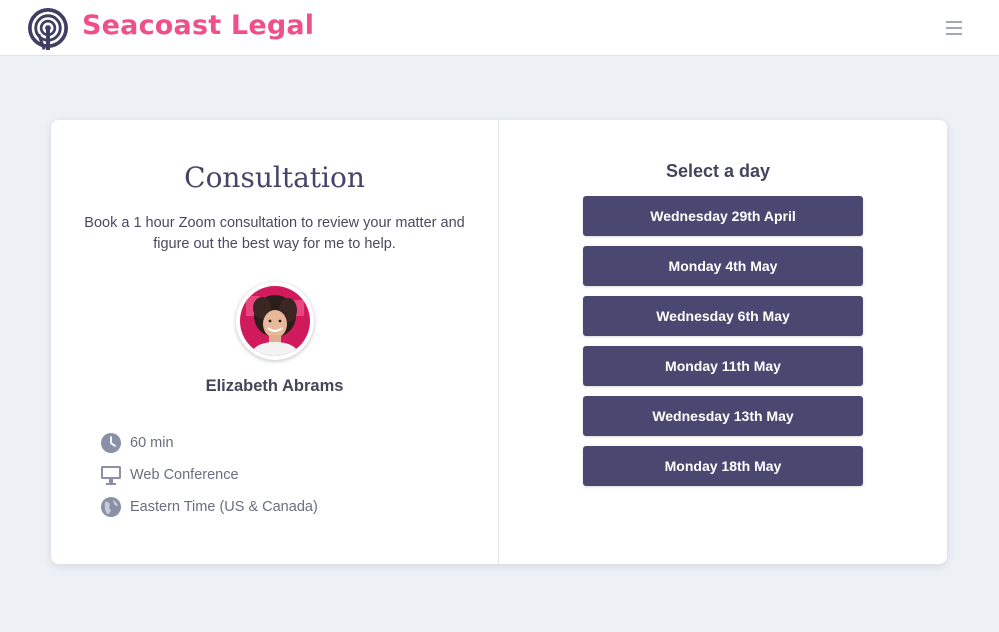 The image size is (999, 632). I want to click on detail-duration: 60 min, so click(137, 443).